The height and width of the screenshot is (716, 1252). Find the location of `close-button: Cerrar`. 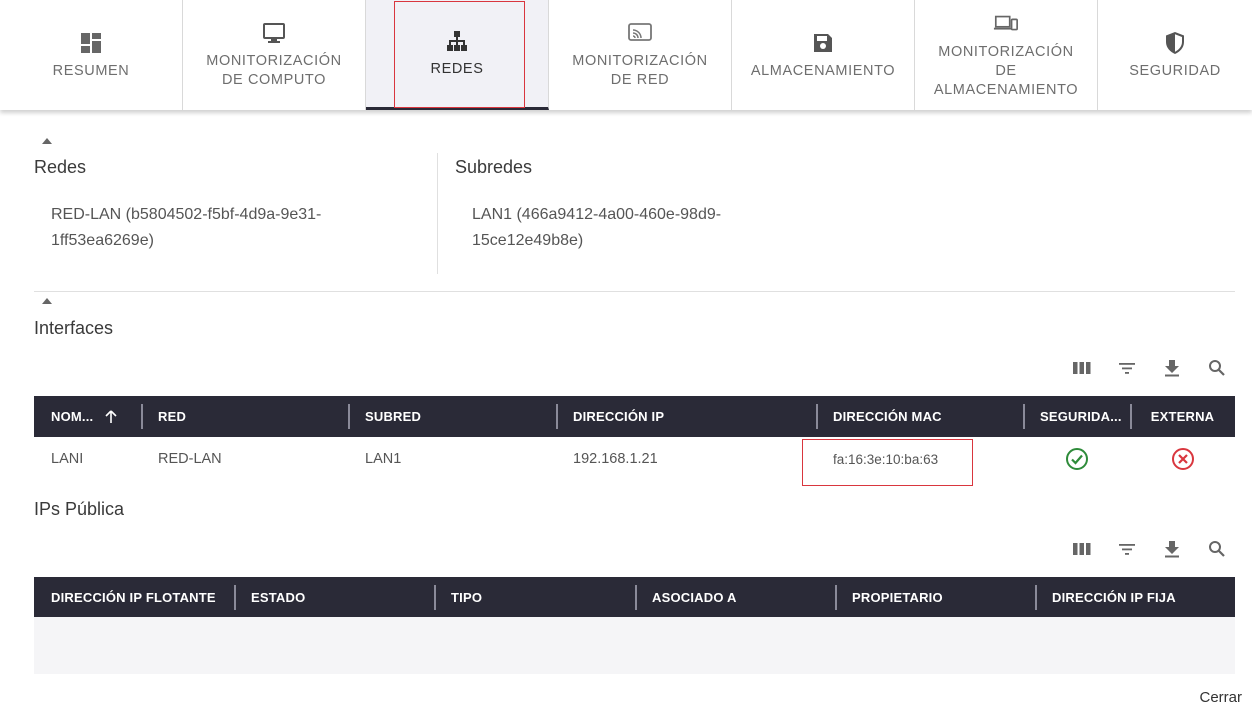

close-button: Cerrar is located at coordinates (1220, 697).